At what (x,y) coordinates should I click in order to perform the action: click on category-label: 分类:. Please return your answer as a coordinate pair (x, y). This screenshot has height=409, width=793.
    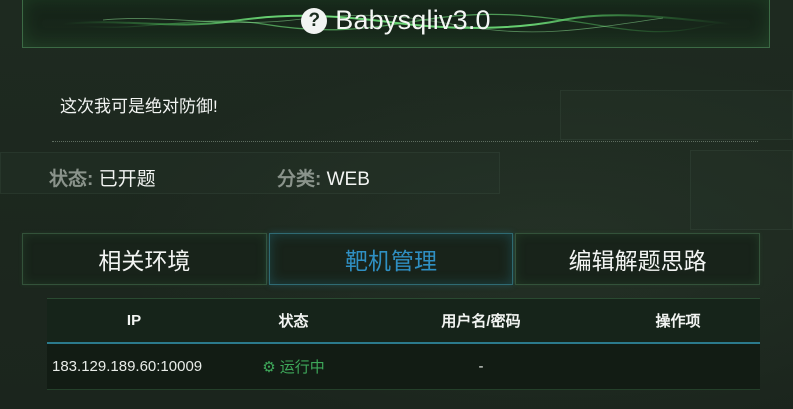
    Looking at the image, I should click on (299, 179).